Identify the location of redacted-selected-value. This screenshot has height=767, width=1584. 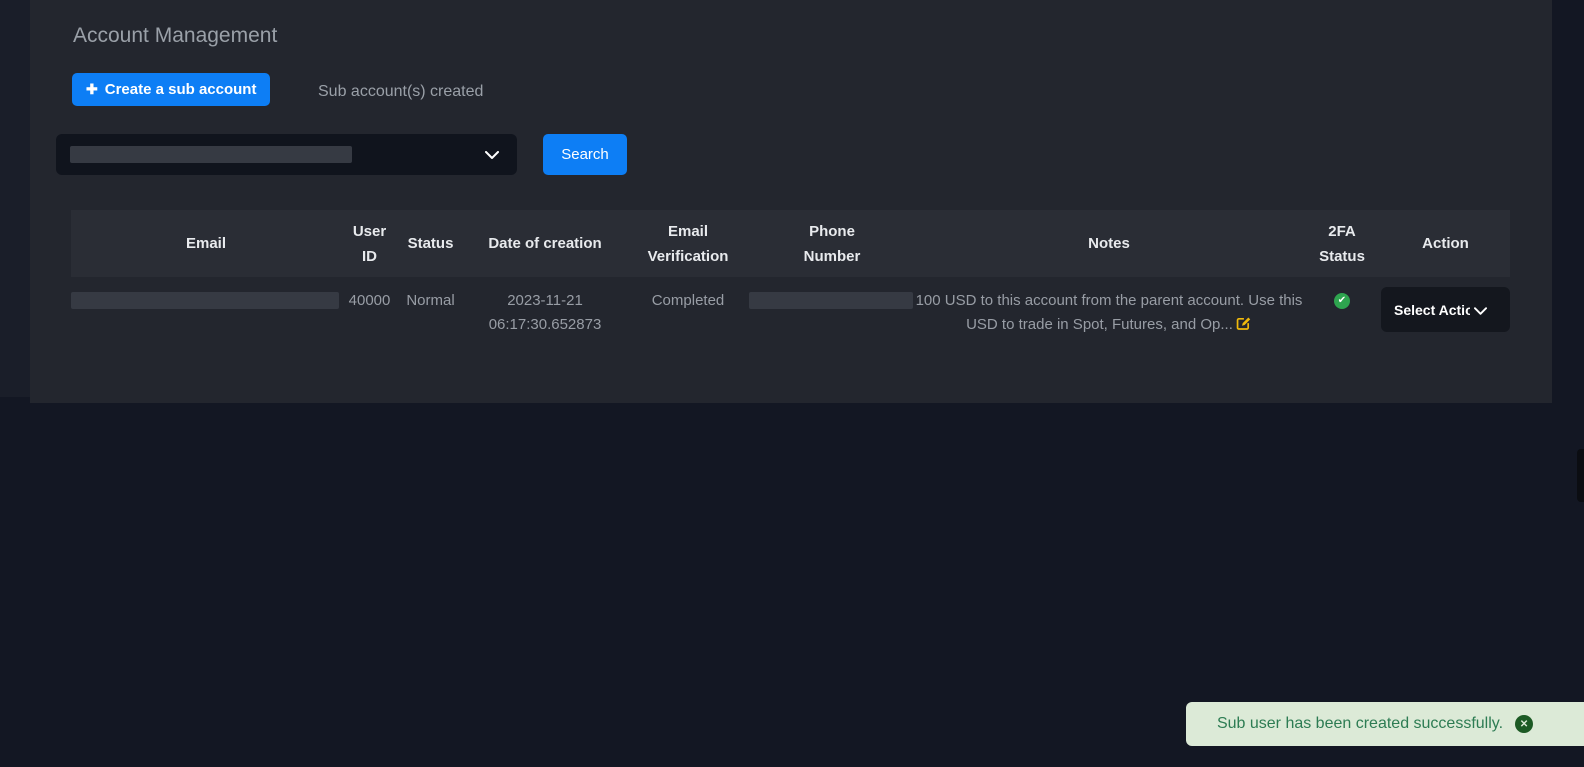
(211, 154).